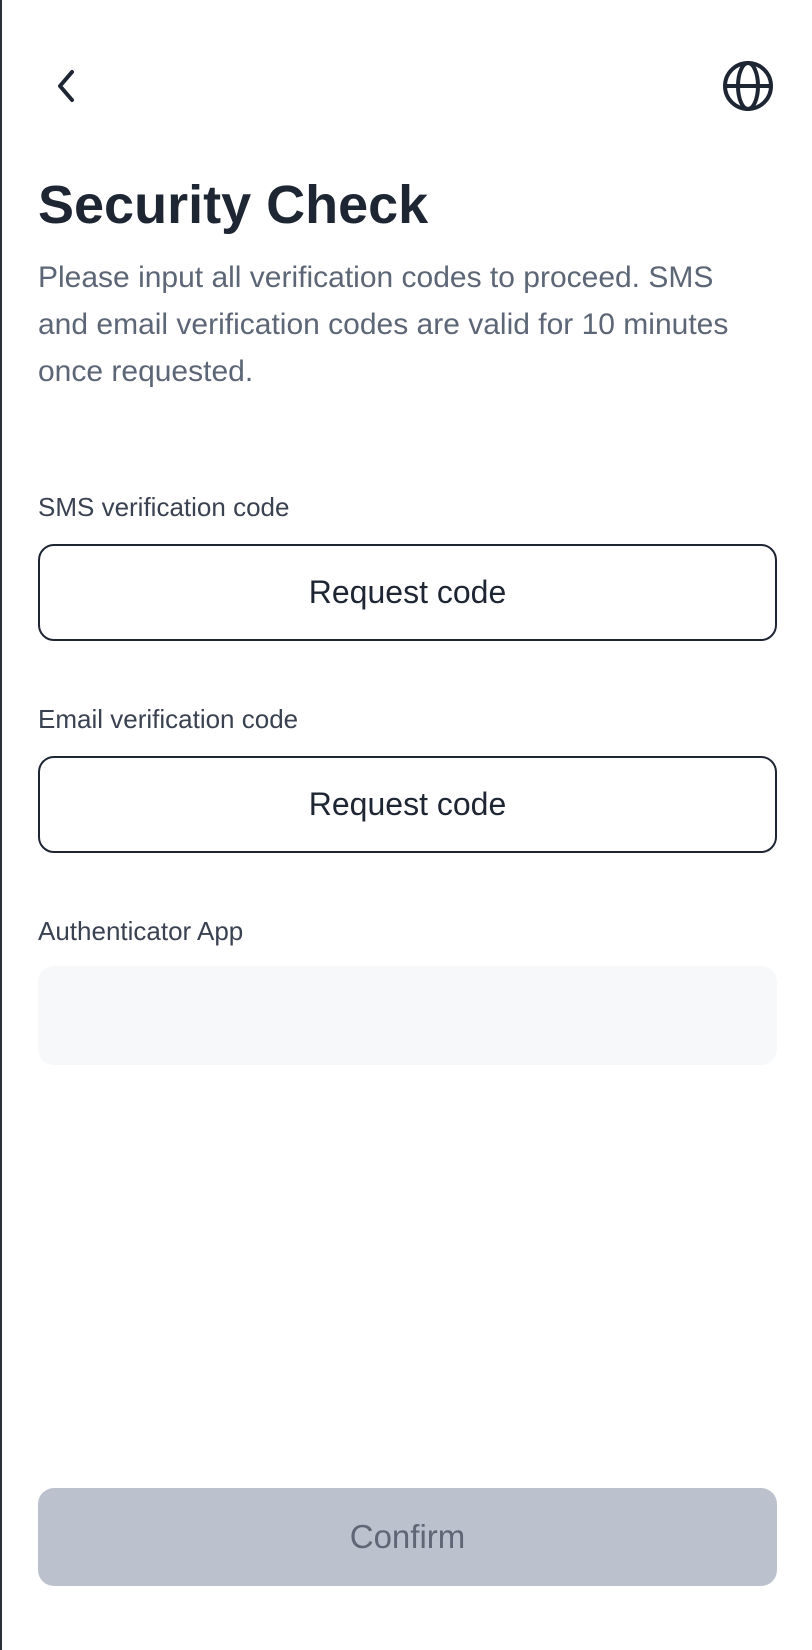 The width and height of the screenshot is (812, 1650). I want to click on back-button, so click(66, 86).